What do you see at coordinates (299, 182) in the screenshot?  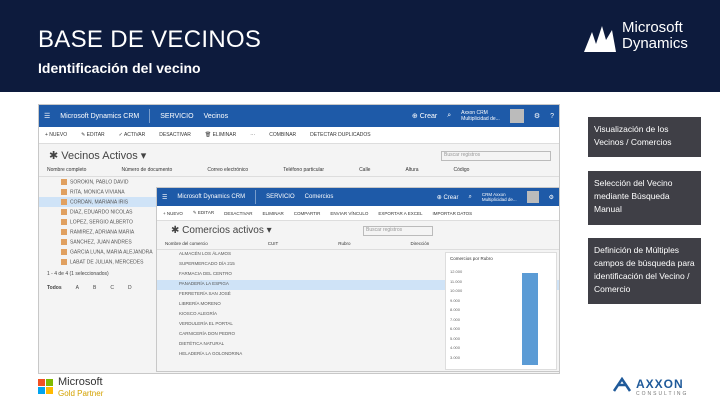 I see `table-row: SOROKIN, PABLO DAVID` at bounding box center [299, 182].